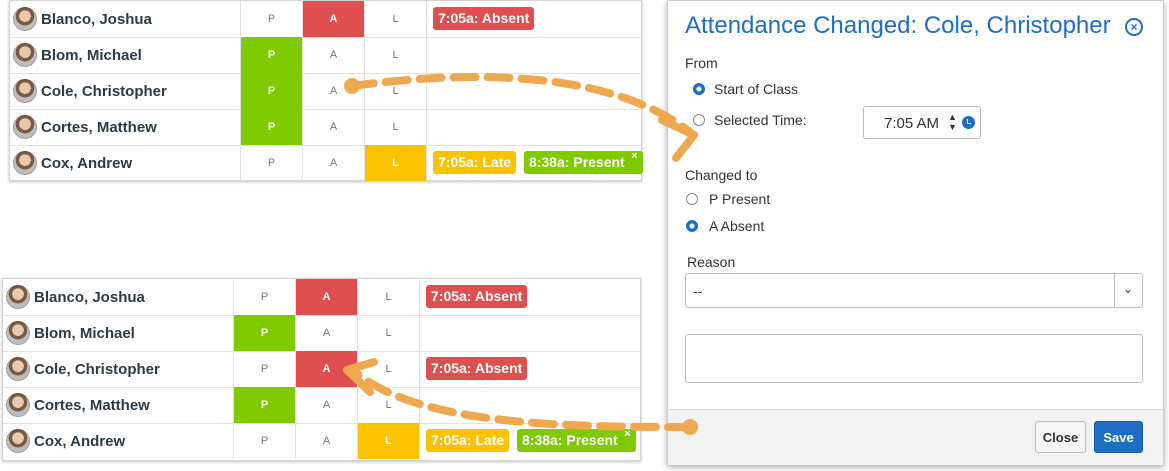 This screenshot has height=471, width=1169. What do you see at coordinates (740, 199) in the screenshot?
I see `radio-present-label: P Present` at bounding box center [740, 199].